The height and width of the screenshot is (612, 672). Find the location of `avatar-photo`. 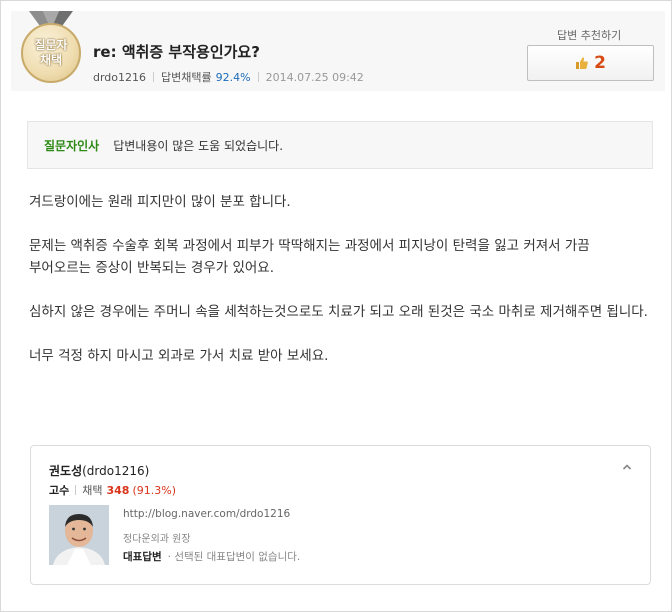

avatar-photo is located at coordinates (79, 535).